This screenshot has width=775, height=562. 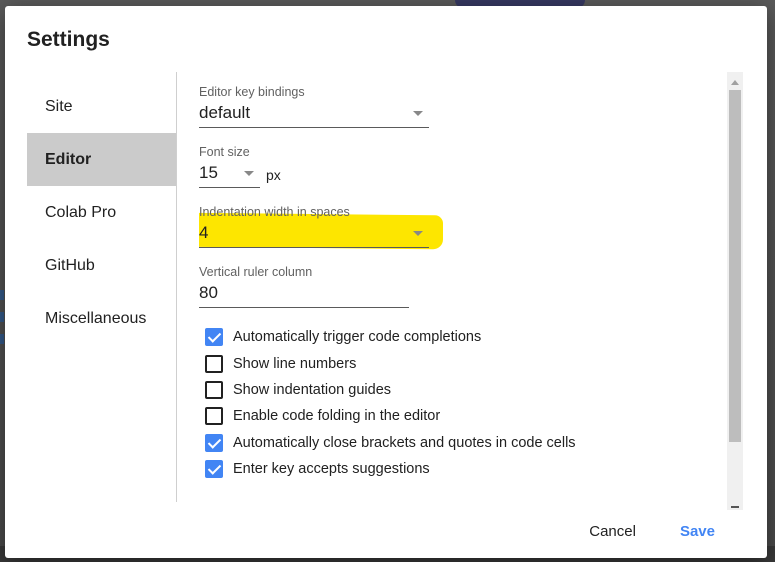 What do you see at coordinates (101, 265) in the screenshot?
I see `sidebar-item-github: GitHub` at bounding box center [101, 265].